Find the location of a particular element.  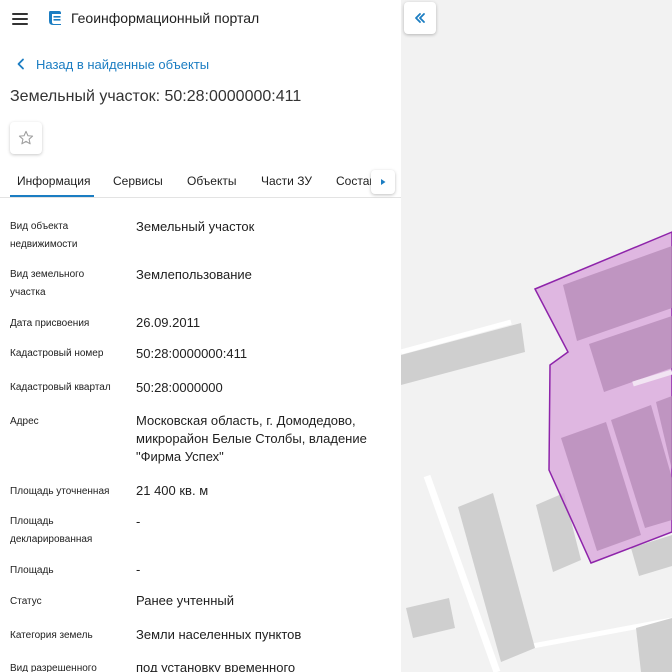

chevron-left-icon is located at coordinates (20, 64).